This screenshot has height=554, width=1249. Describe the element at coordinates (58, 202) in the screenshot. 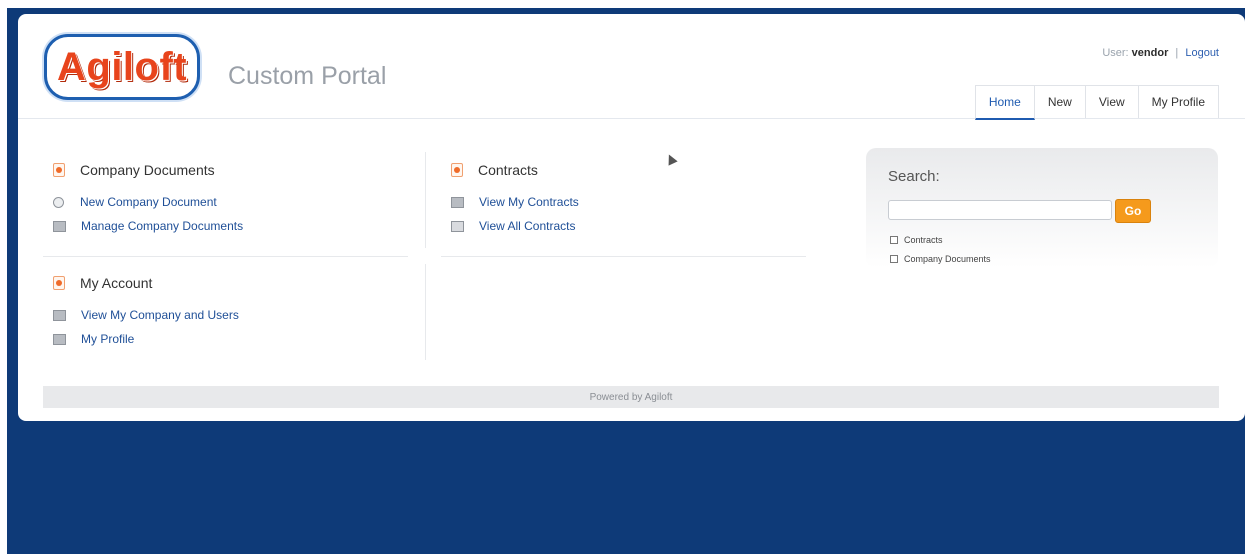

I see `new-document-icon` at that location.